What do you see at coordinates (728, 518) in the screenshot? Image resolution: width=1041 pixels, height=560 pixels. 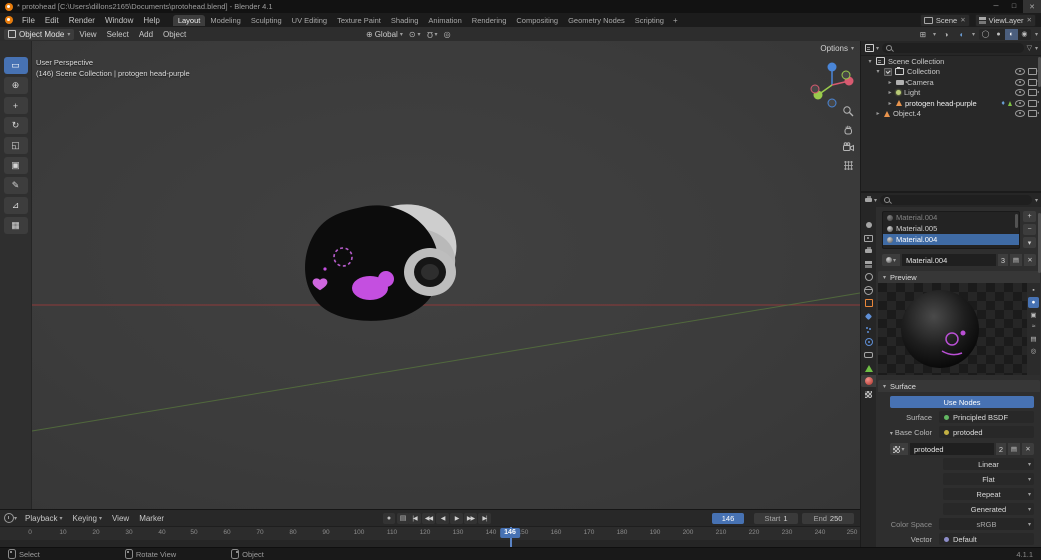 I see `current-frame-field: 146` at bounding box center [728, 518].